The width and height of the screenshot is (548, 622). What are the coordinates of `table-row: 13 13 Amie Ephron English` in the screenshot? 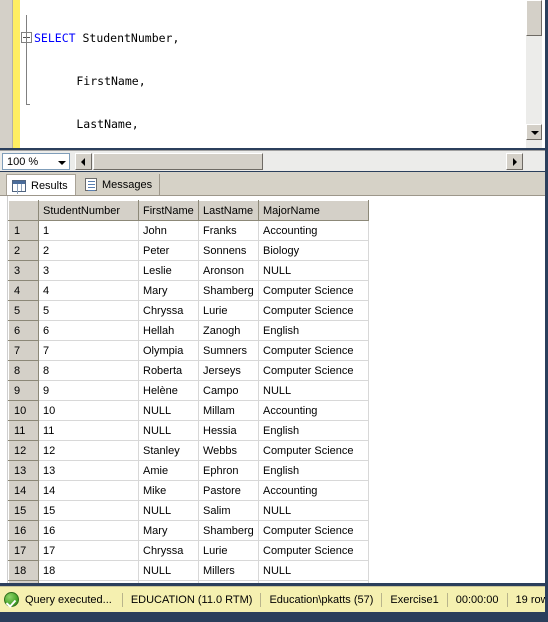 It's located at (188, 470).